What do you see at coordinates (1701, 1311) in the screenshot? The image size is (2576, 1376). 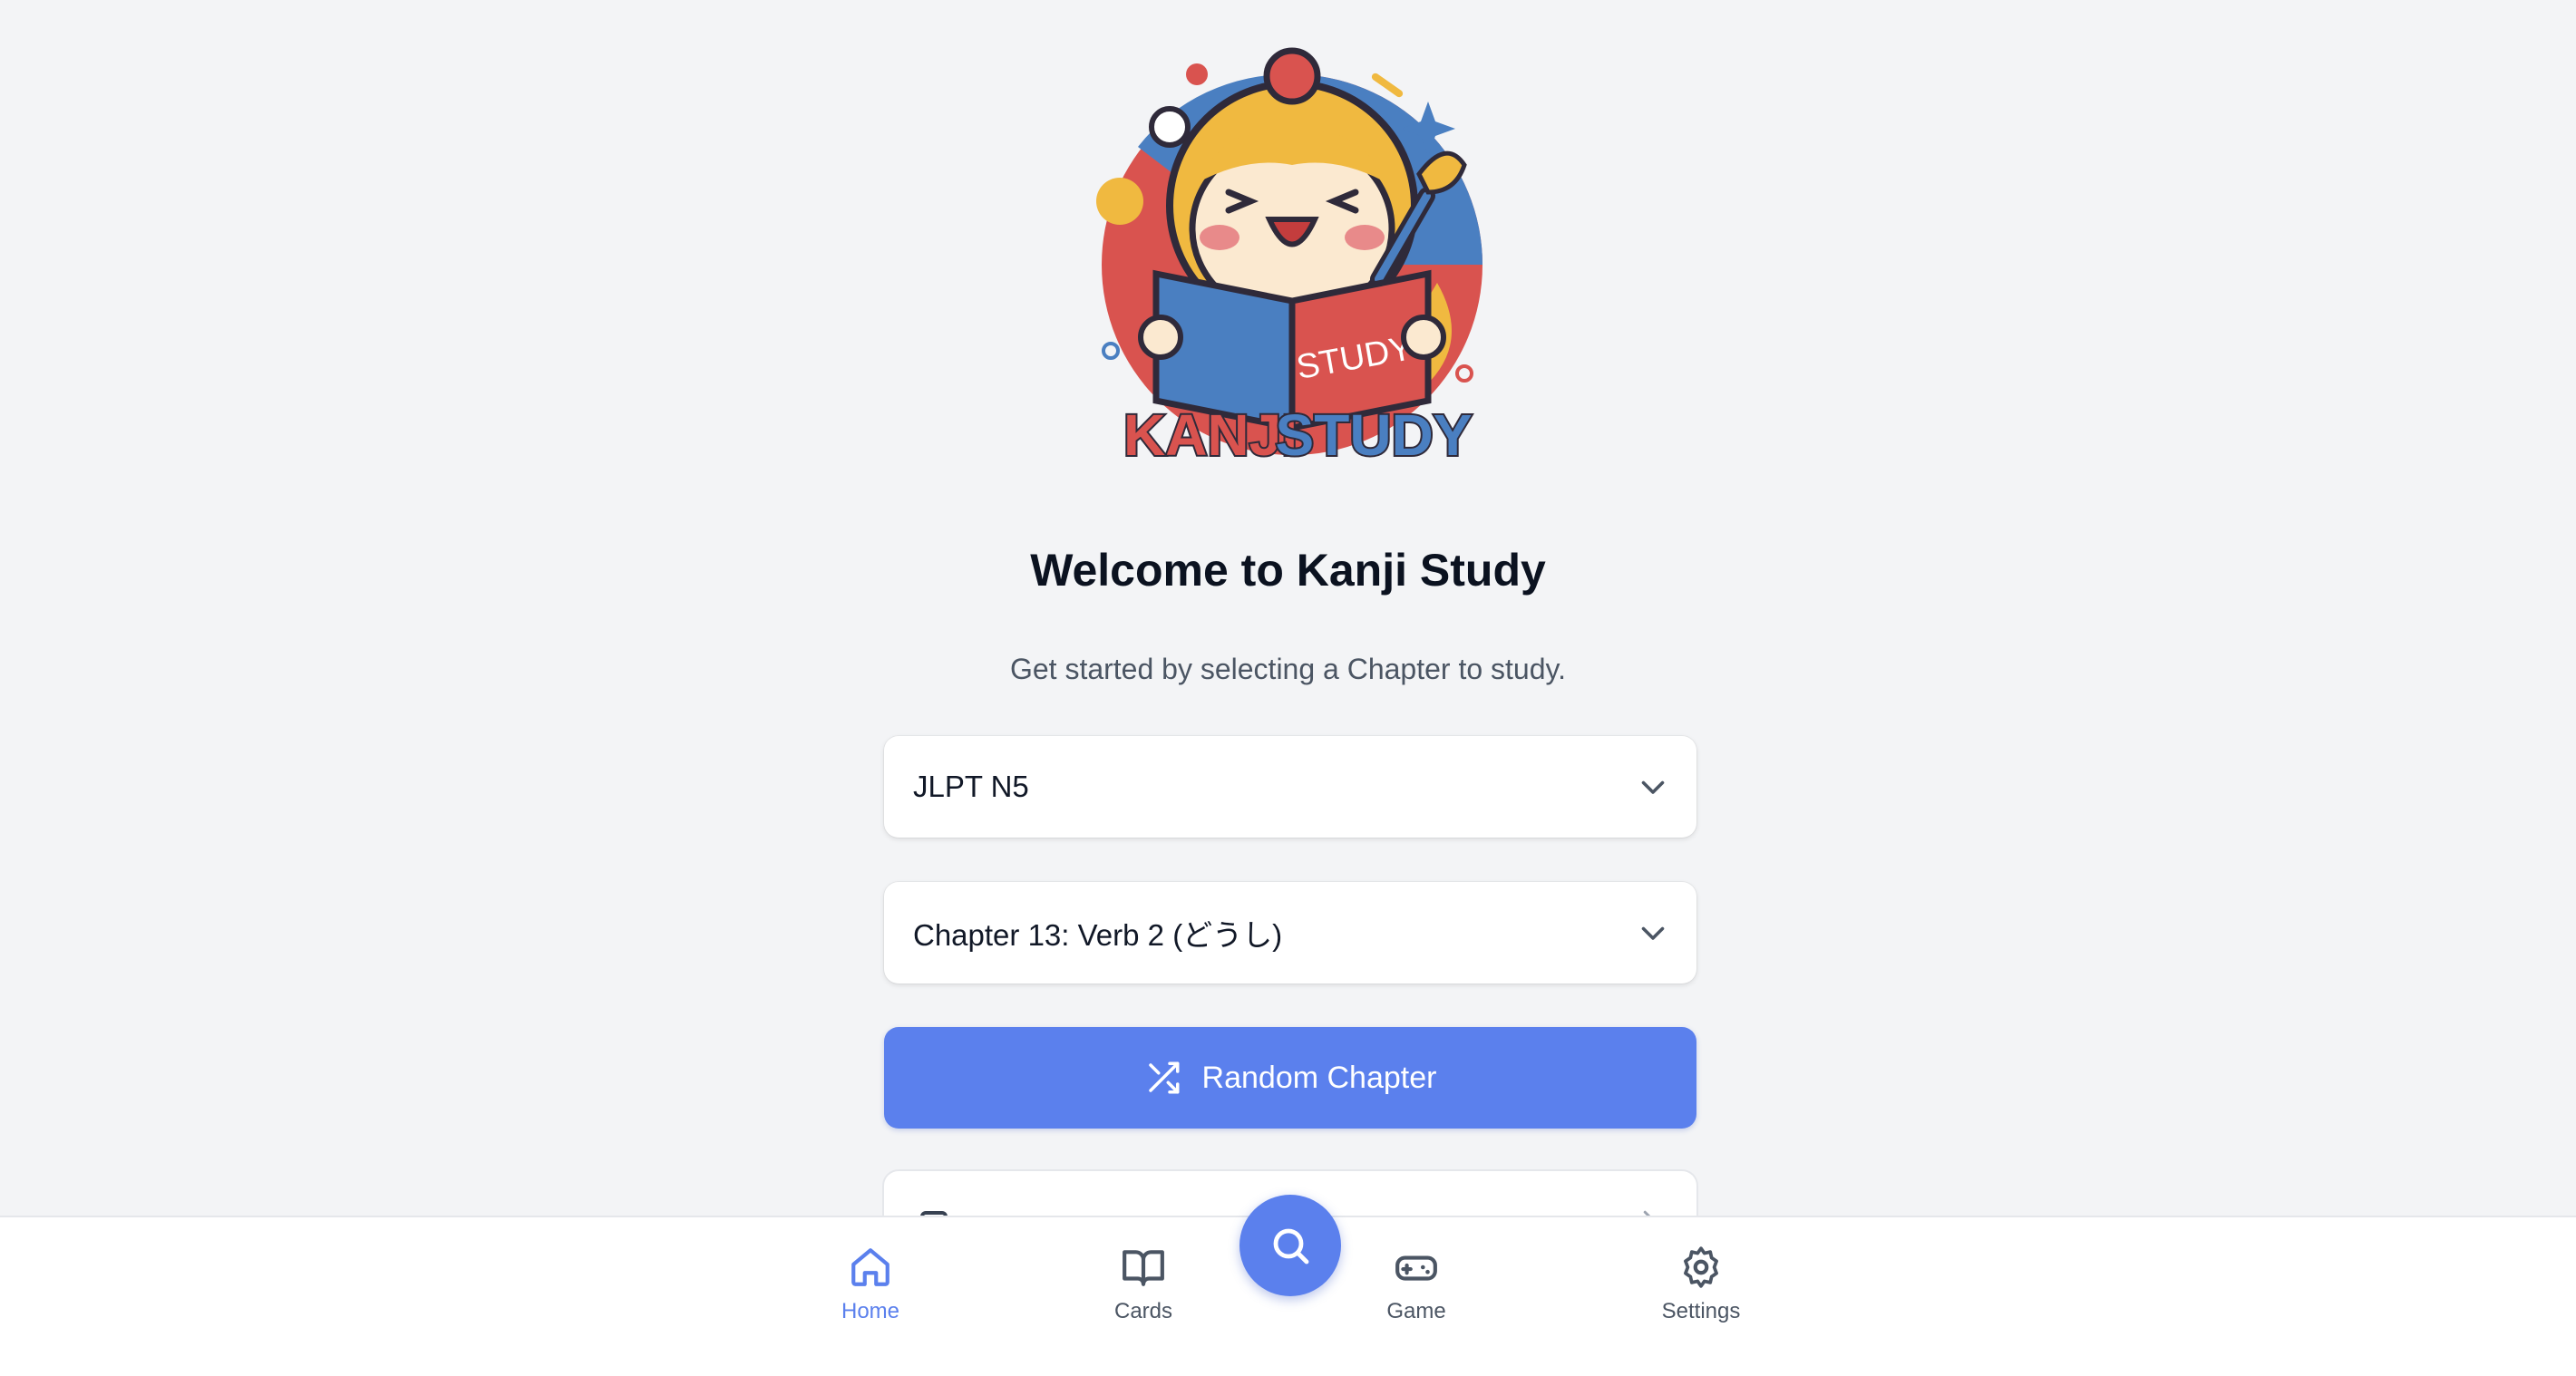 I see `nav-label-settings: Settings` at bounding box center [1701, 1311].